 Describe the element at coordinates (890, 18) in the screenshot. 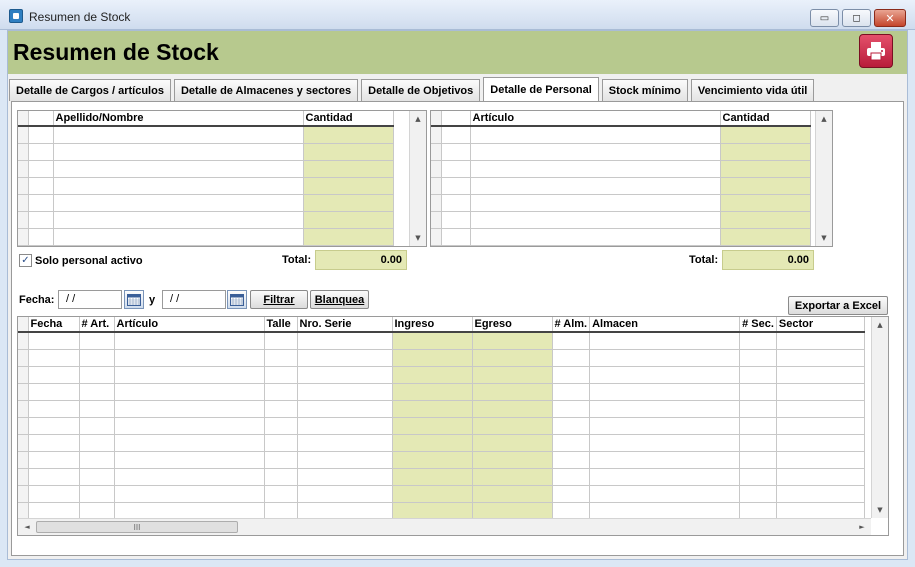

I see `close-button: ✕` at that location.